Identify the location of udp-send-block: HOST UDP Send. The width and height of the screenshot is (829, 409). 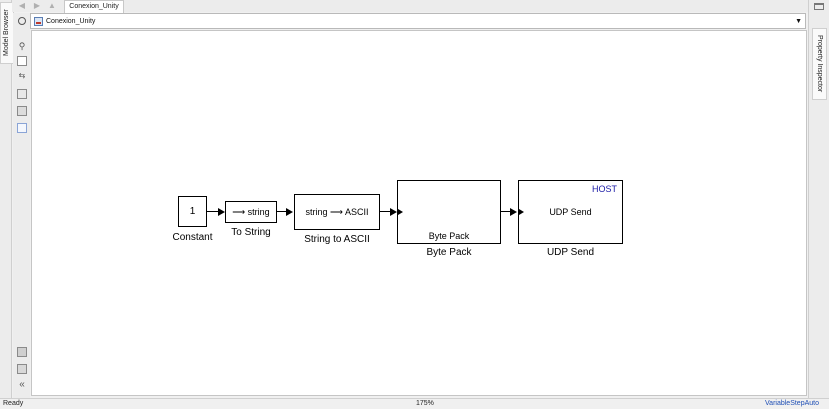
(570, 212).